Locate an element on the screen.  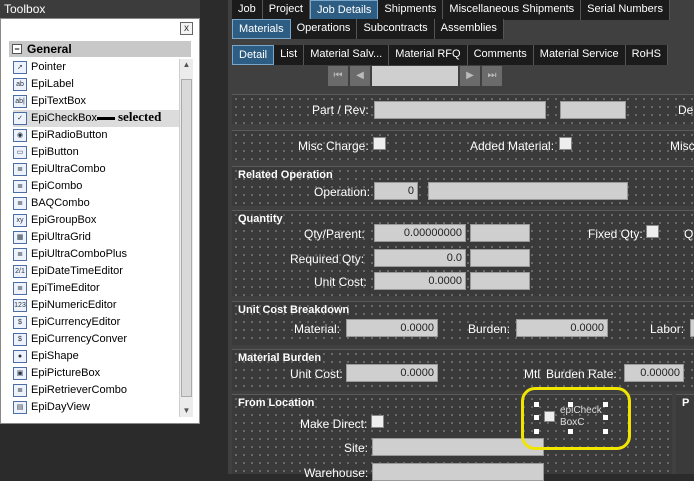
highlight-circle is located at coordinates (576, 418).